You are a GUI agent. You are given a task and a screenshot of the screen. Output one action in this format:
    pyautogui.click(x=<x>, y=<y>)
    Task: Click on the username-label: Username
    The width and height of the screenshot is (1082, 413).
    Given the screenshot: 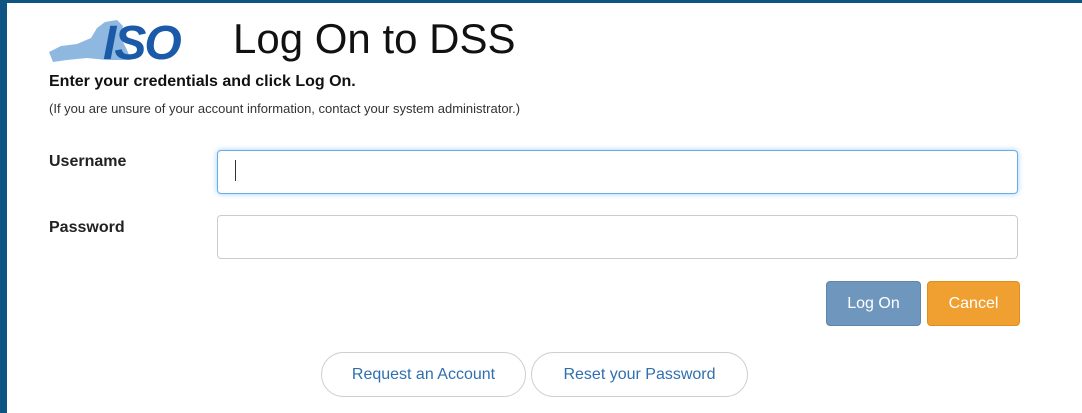 What is the action you would take?
    pyautogui.click(x=88, y=161)
    